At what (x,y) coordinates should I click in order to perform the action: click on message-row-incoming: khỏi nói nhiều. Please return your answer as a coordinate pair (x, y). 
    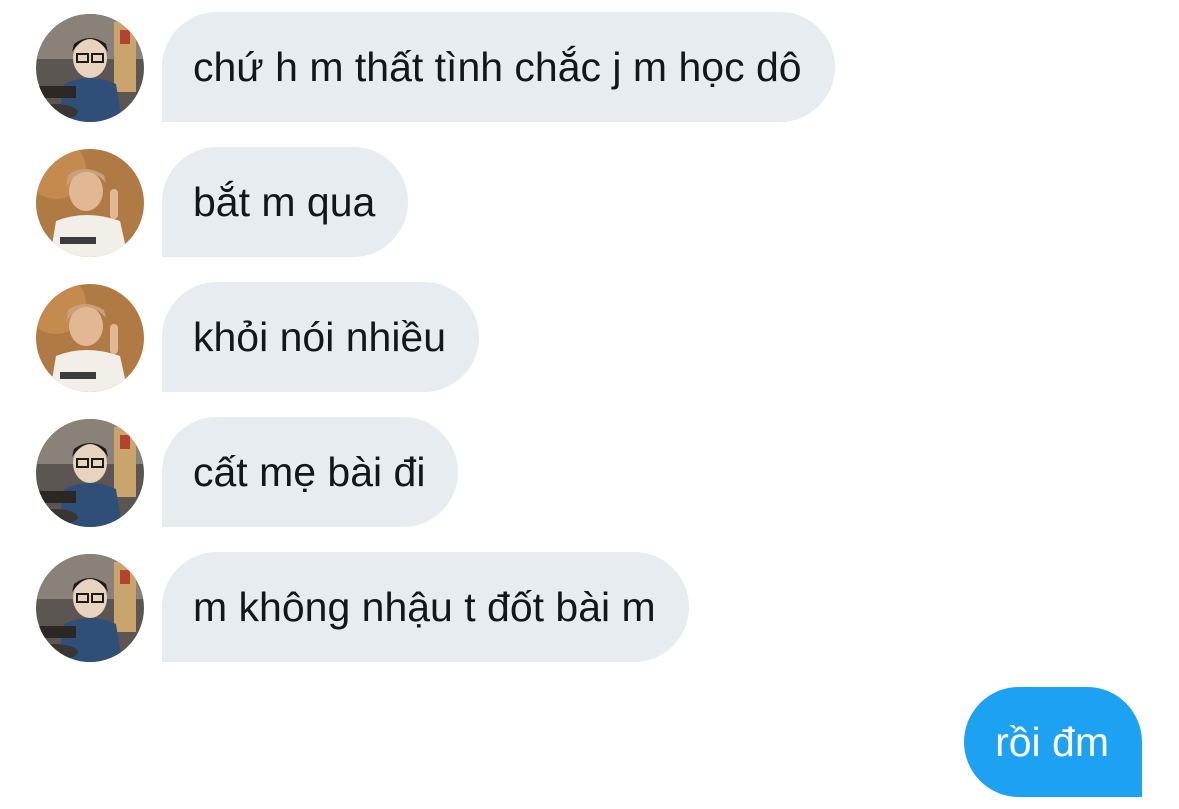
    Looking at the image, I should click on (589, 338).